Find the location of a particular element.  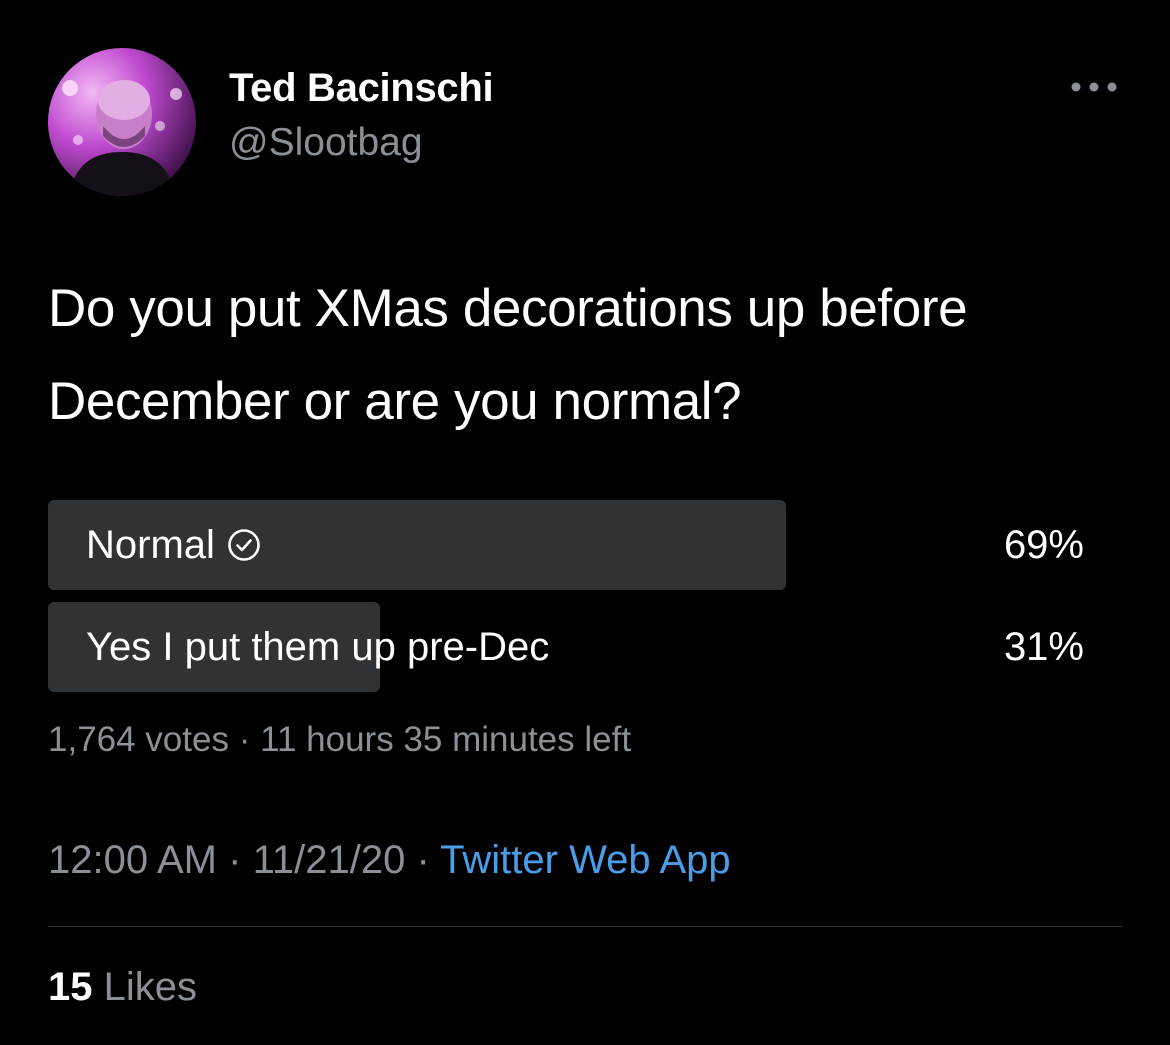

poll-option-normal: Normal 69% is located at coordinates (568, 545).